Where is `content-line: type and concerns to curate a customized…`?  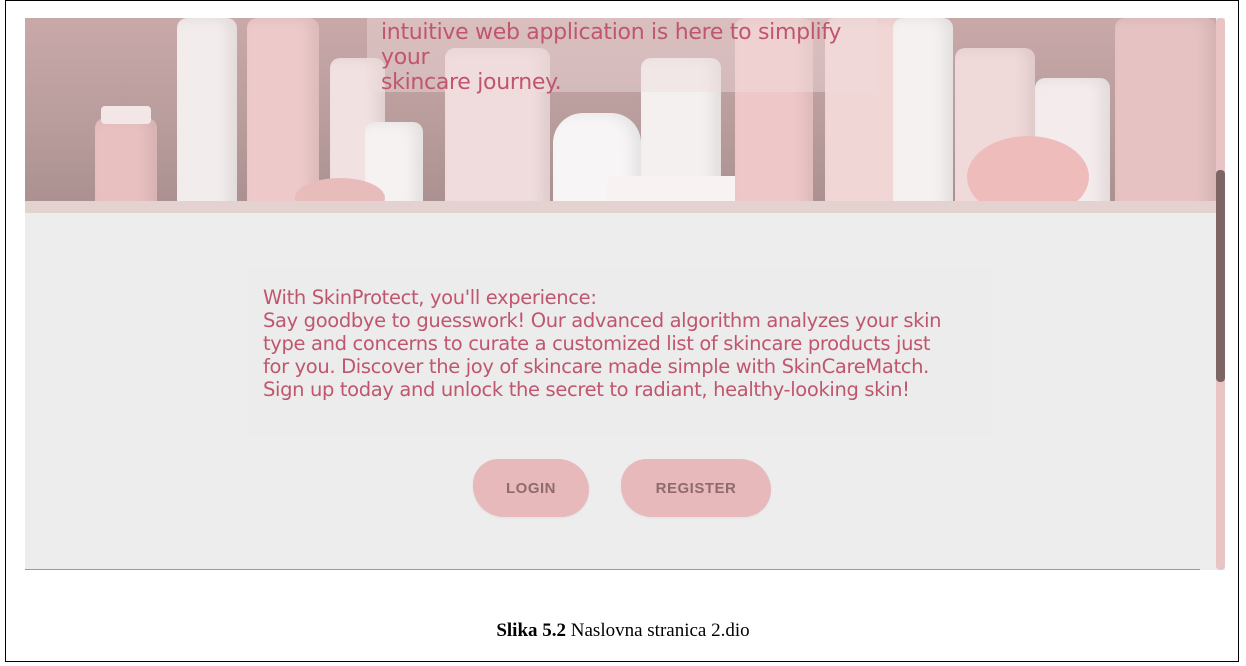 content-line: type and concerns to curate a customized… is located at coordinates (597, 343).